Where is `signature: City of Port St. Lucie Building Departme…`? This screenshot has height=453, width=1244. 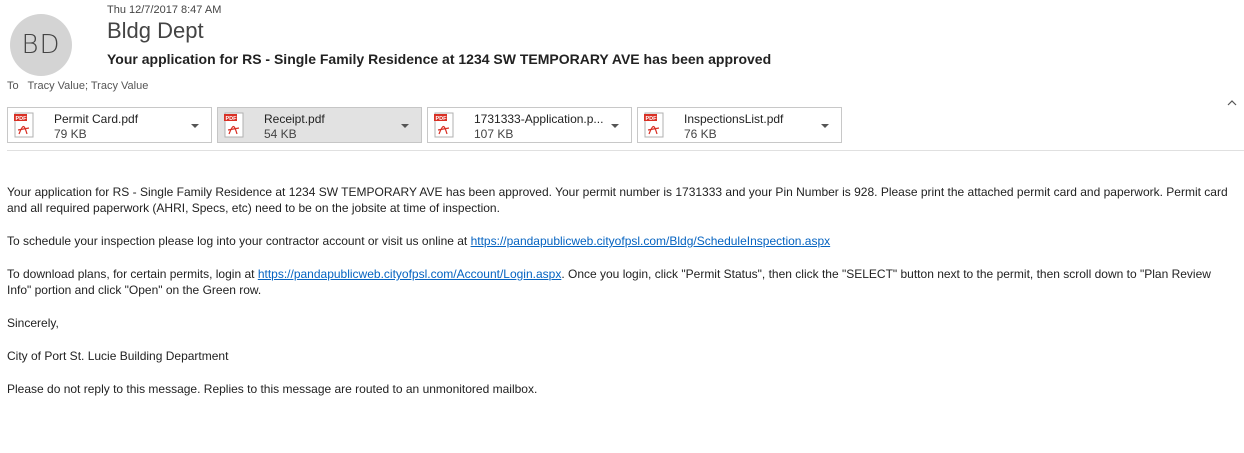 signature: City of Port St. Lucie Building Departme… is located at coordinates (118, 356).